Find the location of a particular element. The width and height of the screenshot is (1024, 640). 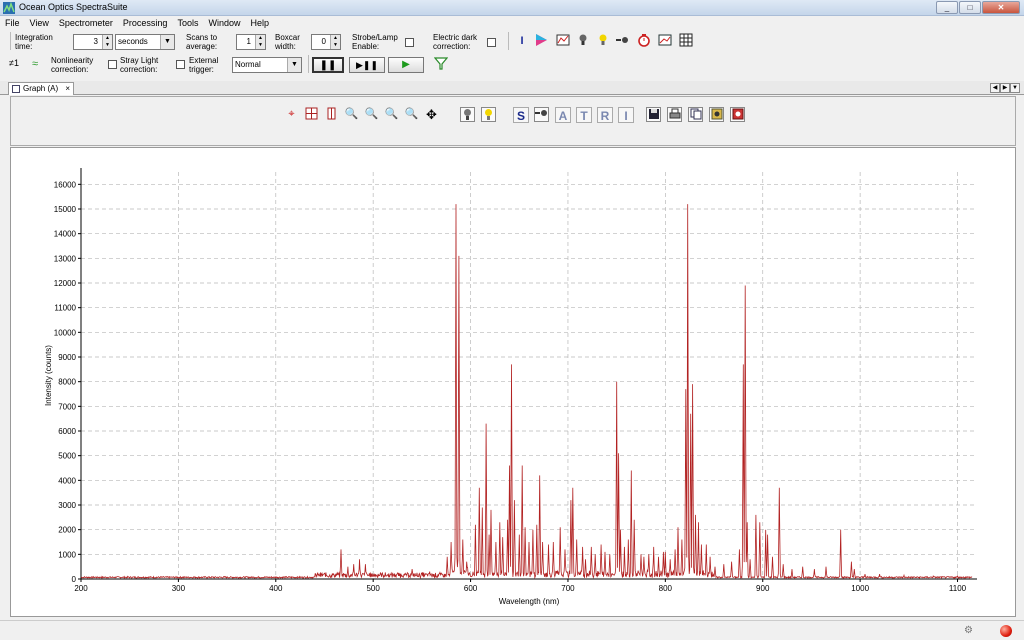

maximize-button: □ is located at coordinates (970, 7).